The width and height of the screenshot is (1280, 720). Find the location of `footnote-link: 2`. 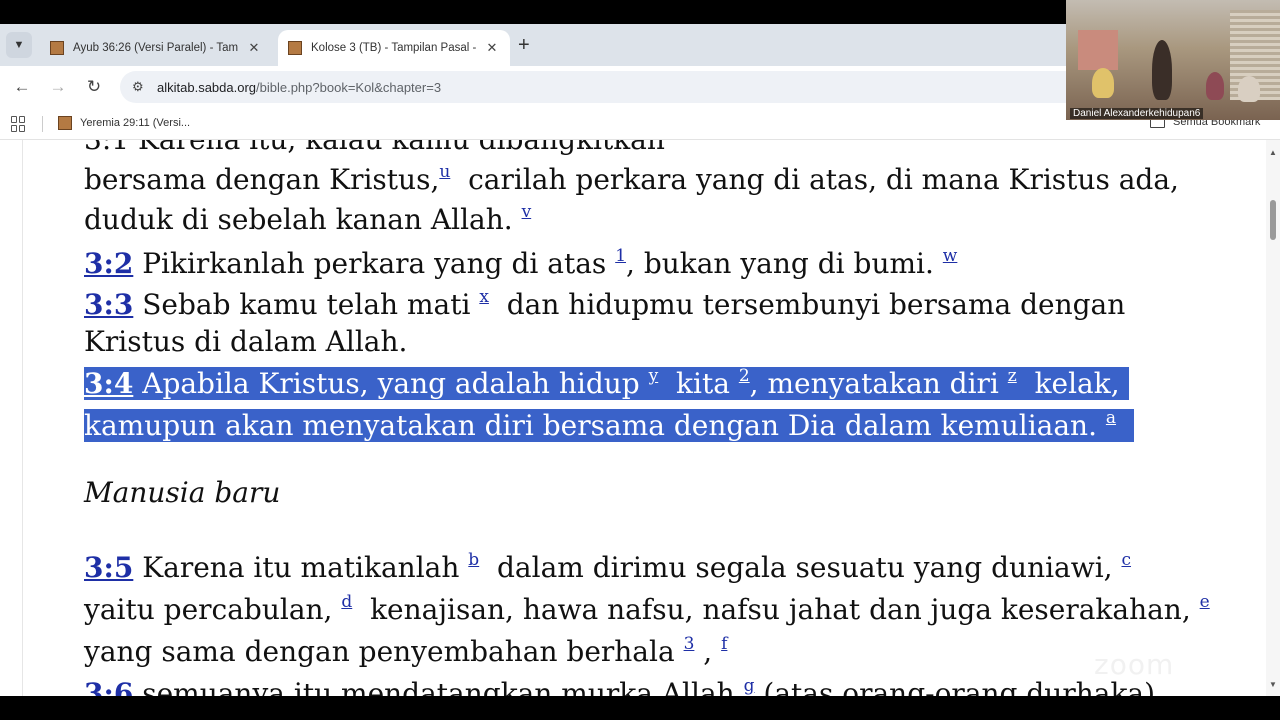

footnote-link: 2 is located at coordinates (744, 376).